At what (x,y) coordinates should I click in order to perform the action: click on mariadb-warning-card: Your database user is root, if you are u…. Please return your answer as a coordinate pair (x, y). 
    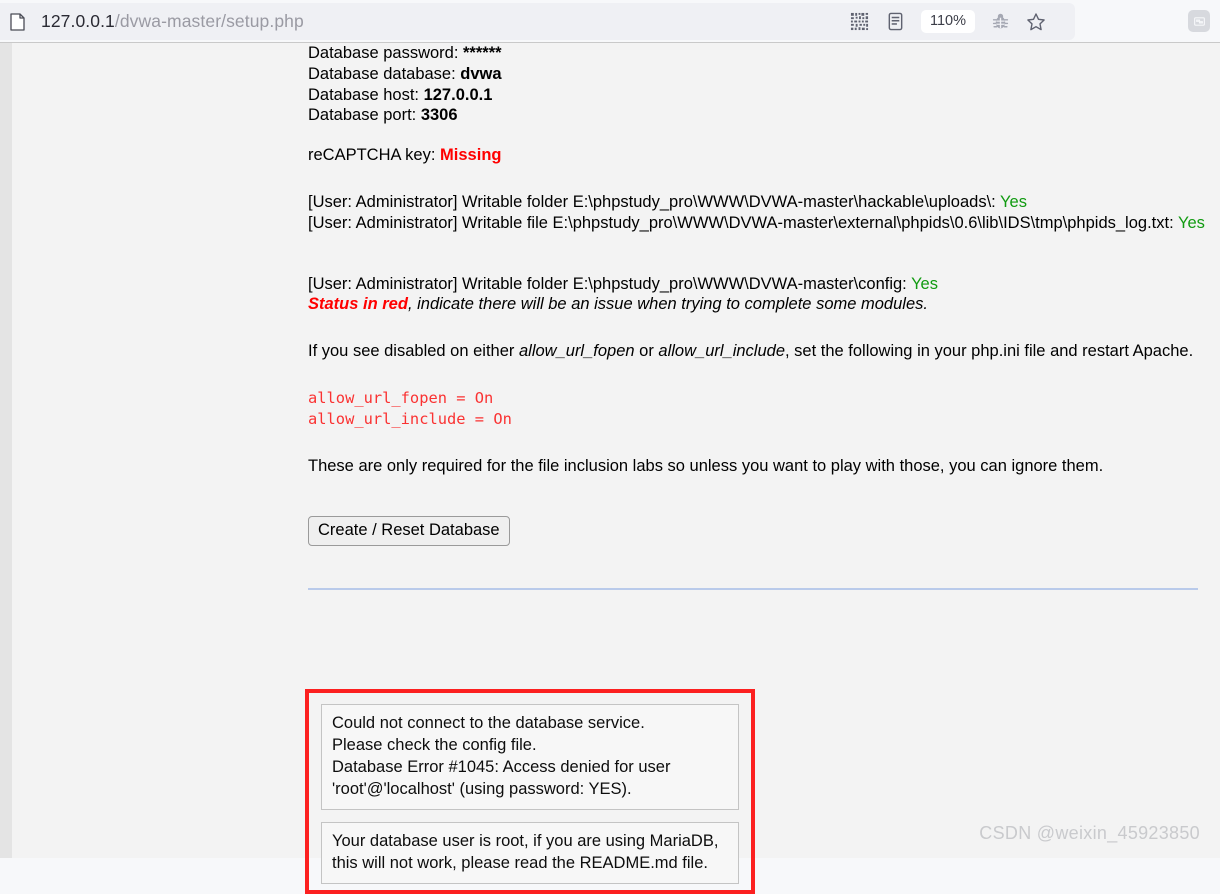
    Looking at the image, I should click on (530, 853).